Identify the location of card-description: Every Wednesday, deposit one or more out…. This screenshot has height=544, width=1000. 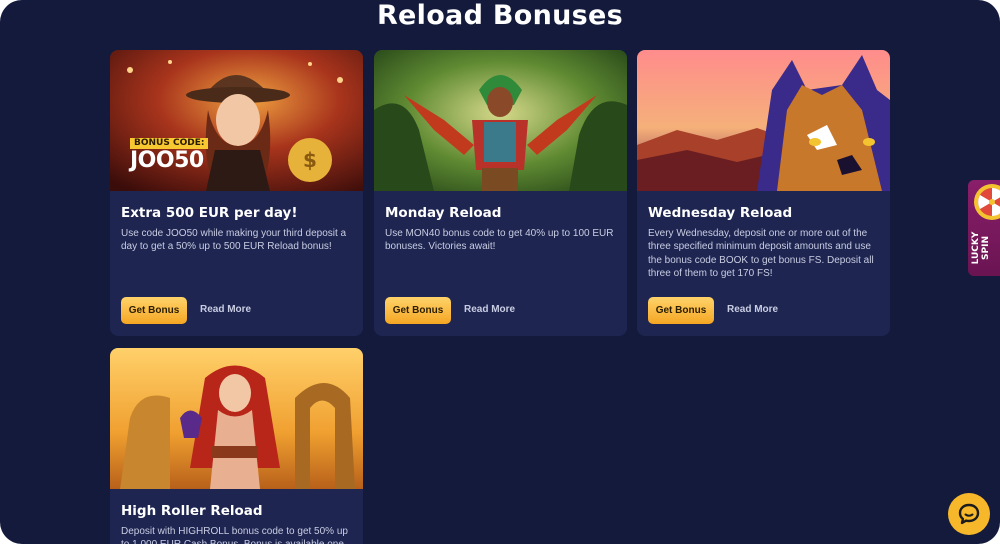
(761, 254).